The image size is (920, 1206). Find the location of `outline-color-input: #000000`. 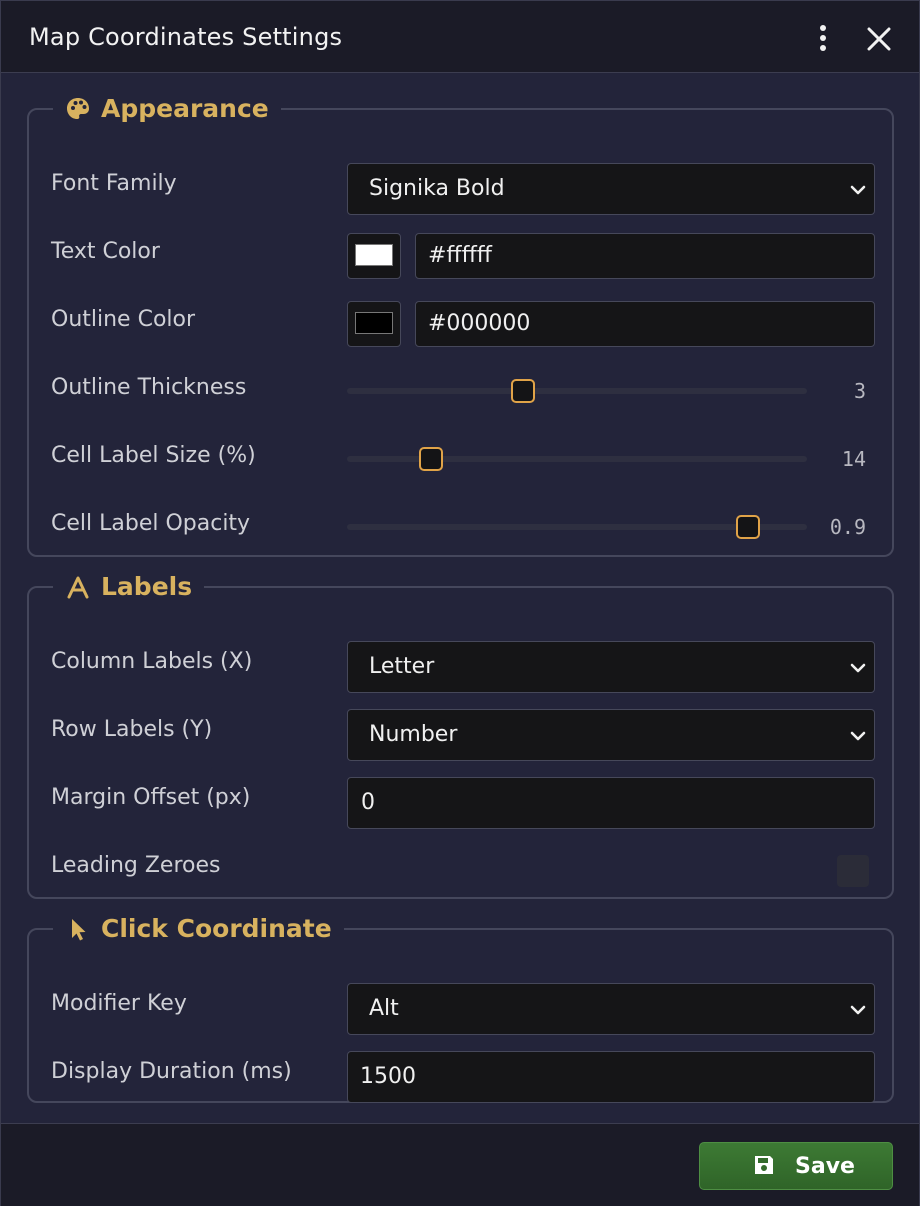

outline-color-input: #000000 is located at coordinates (645, 324).